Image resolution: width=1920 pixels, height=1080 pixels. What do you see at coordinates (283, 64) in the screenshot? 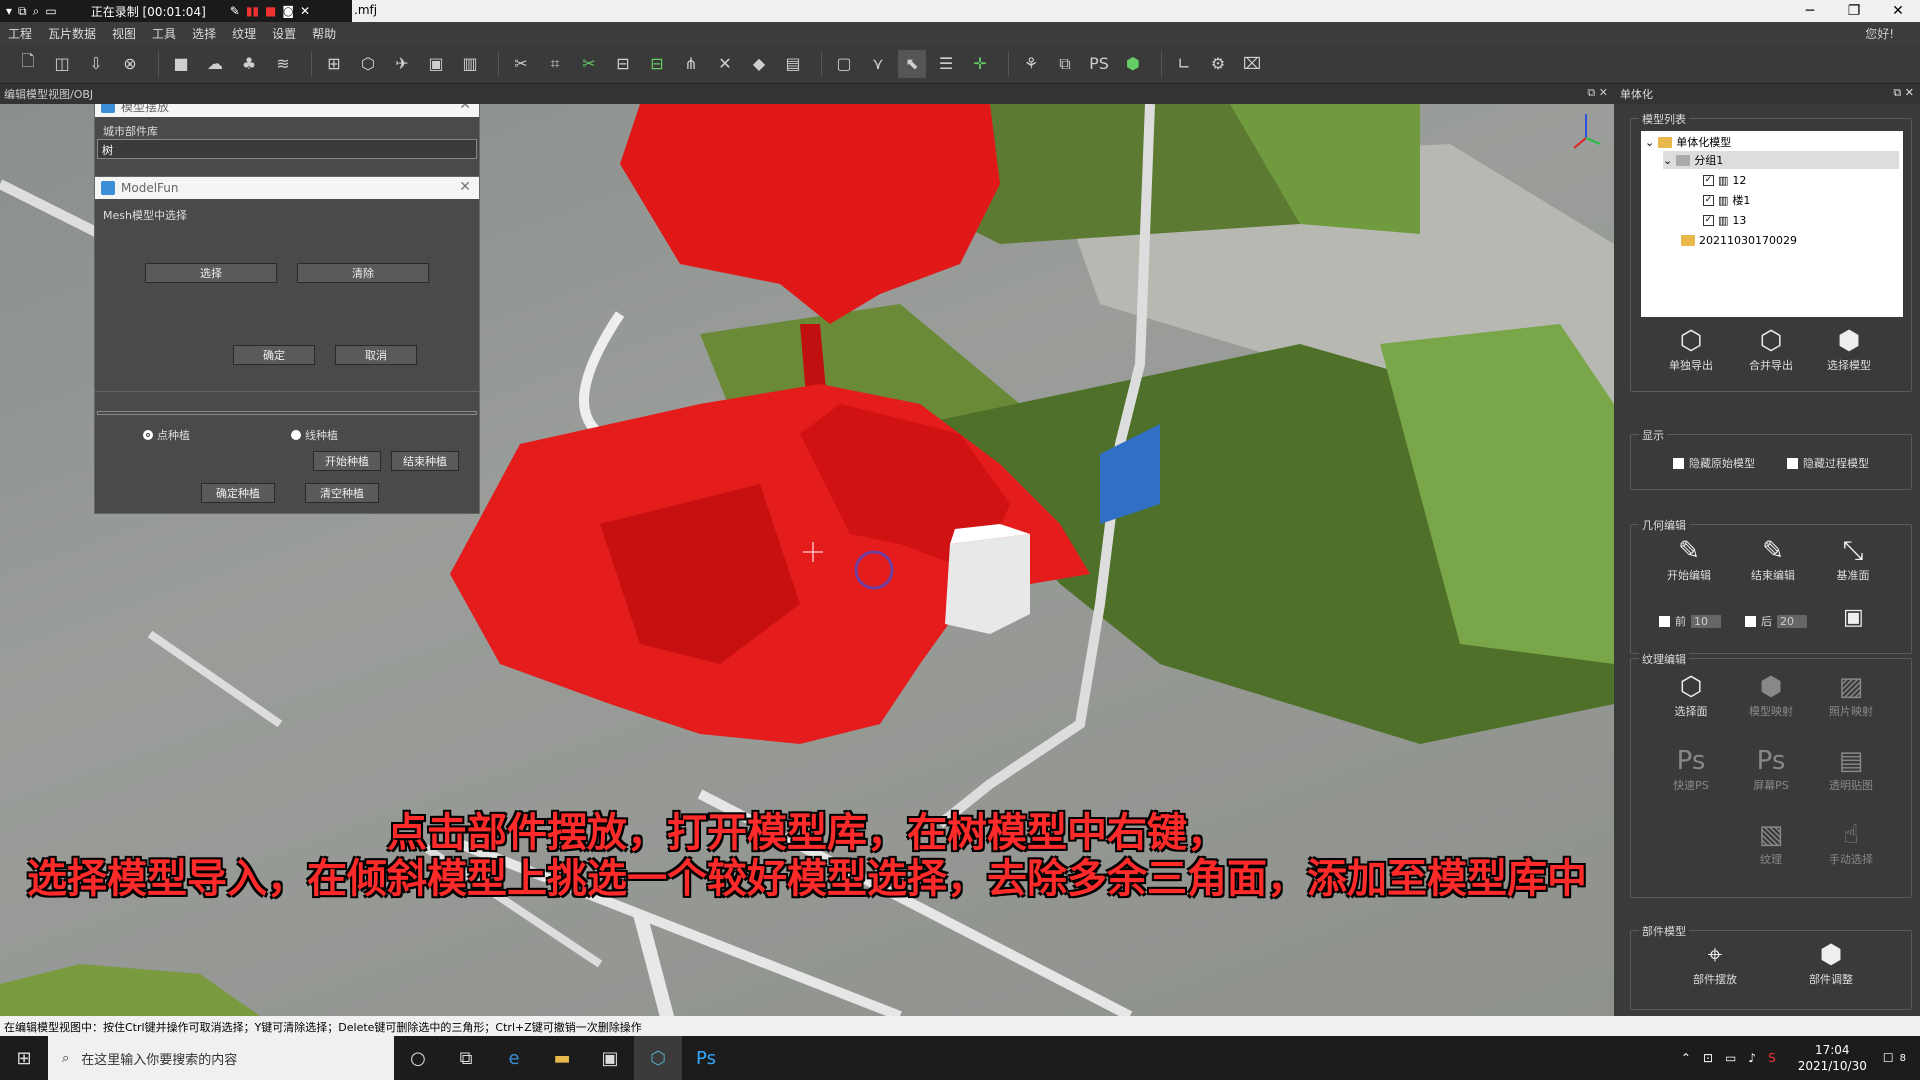
I see `layers-icon: ≋` at bounding box center [283, 64].